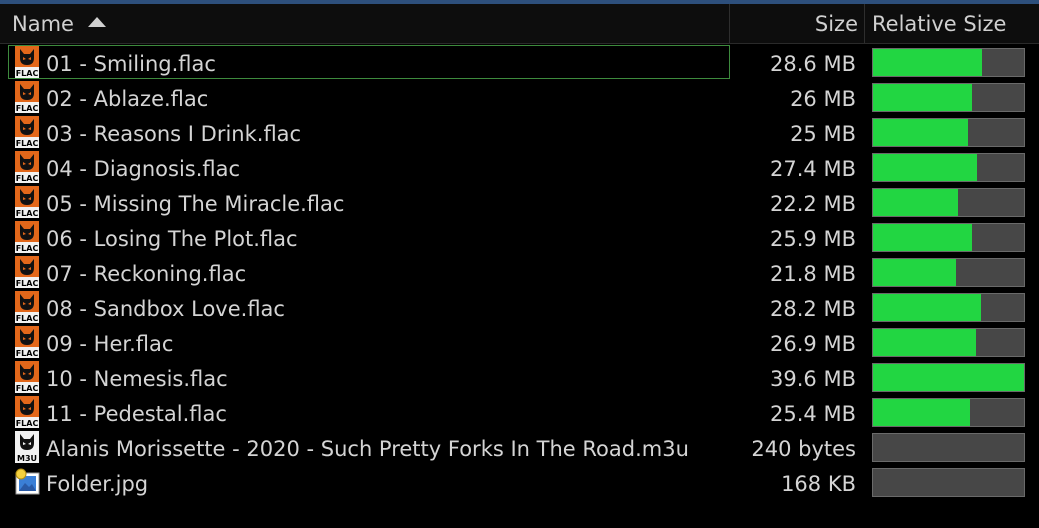  Describe the element at coordinates (146, 274) in the screenshot. I see `file-name: 07 - Reckoning.flac` at that location.